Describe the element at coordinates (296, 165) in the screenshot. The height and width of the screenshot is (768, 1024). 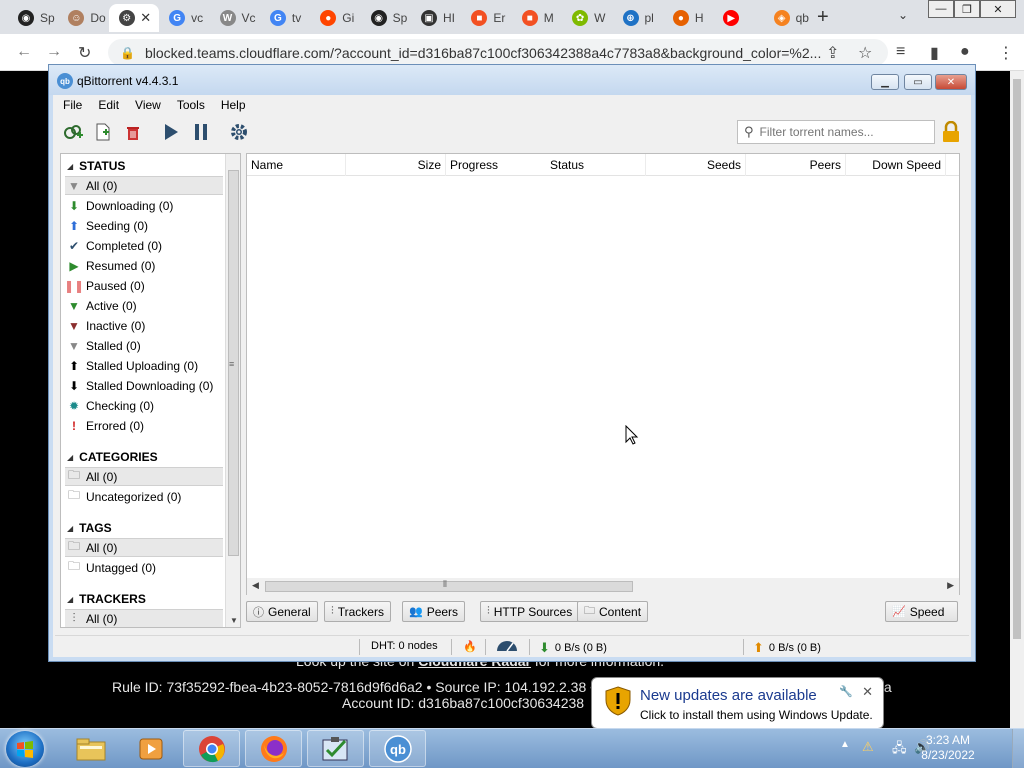
I see `column-name: Name` at that location.